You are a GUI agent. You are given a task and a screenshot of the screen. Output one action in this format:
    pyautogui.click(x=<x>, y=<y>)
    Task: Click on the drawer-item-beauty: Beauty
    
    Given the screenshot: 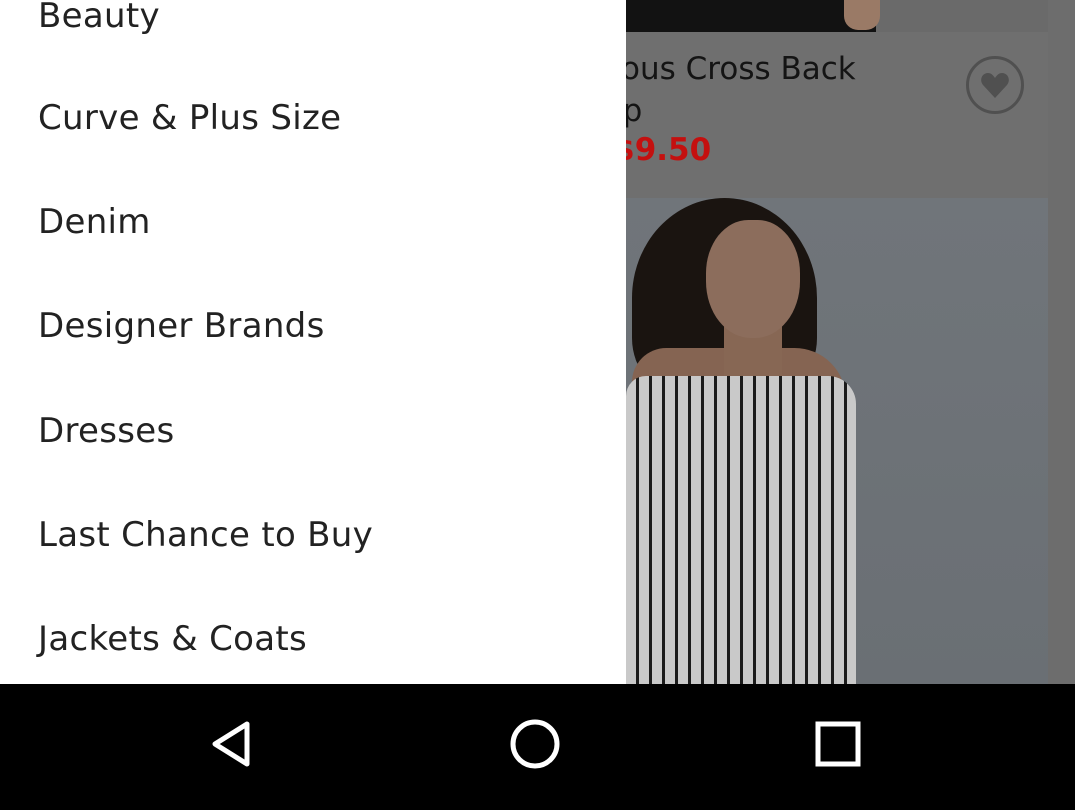 What is the action you would take?
    pyautogui.click(x=99, y=18)
    